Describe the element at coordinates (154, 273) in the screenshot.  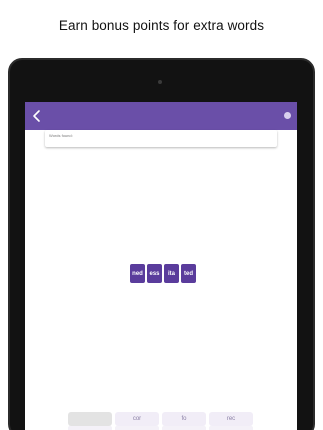
I see `word-tile: ess` at that location.